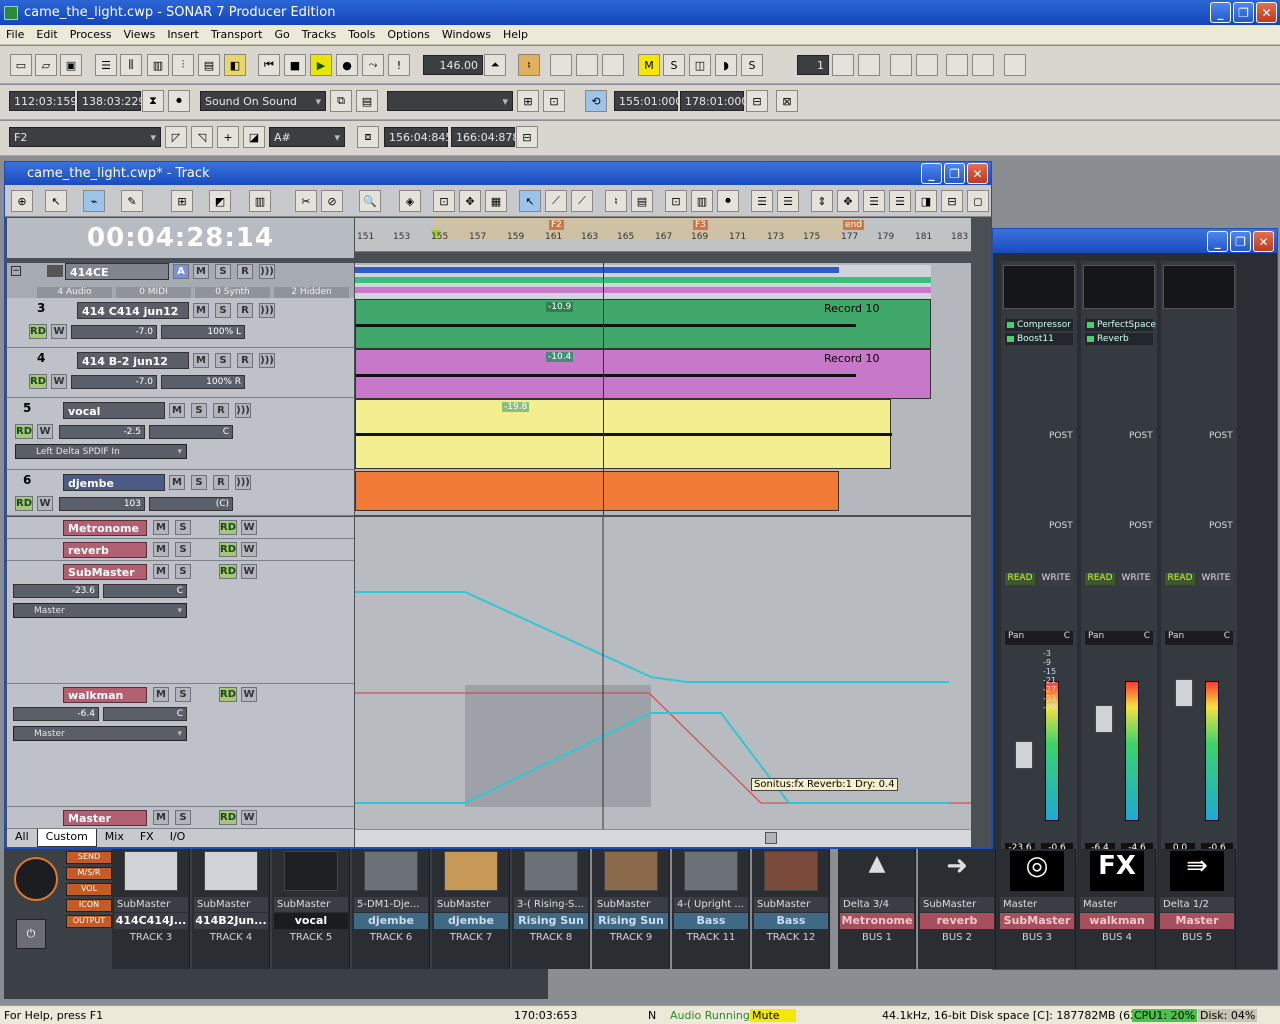  Describe the element at coordinates (131, 65) in the screenshot. I see `piano-roll-icon: ⫼` at that location.